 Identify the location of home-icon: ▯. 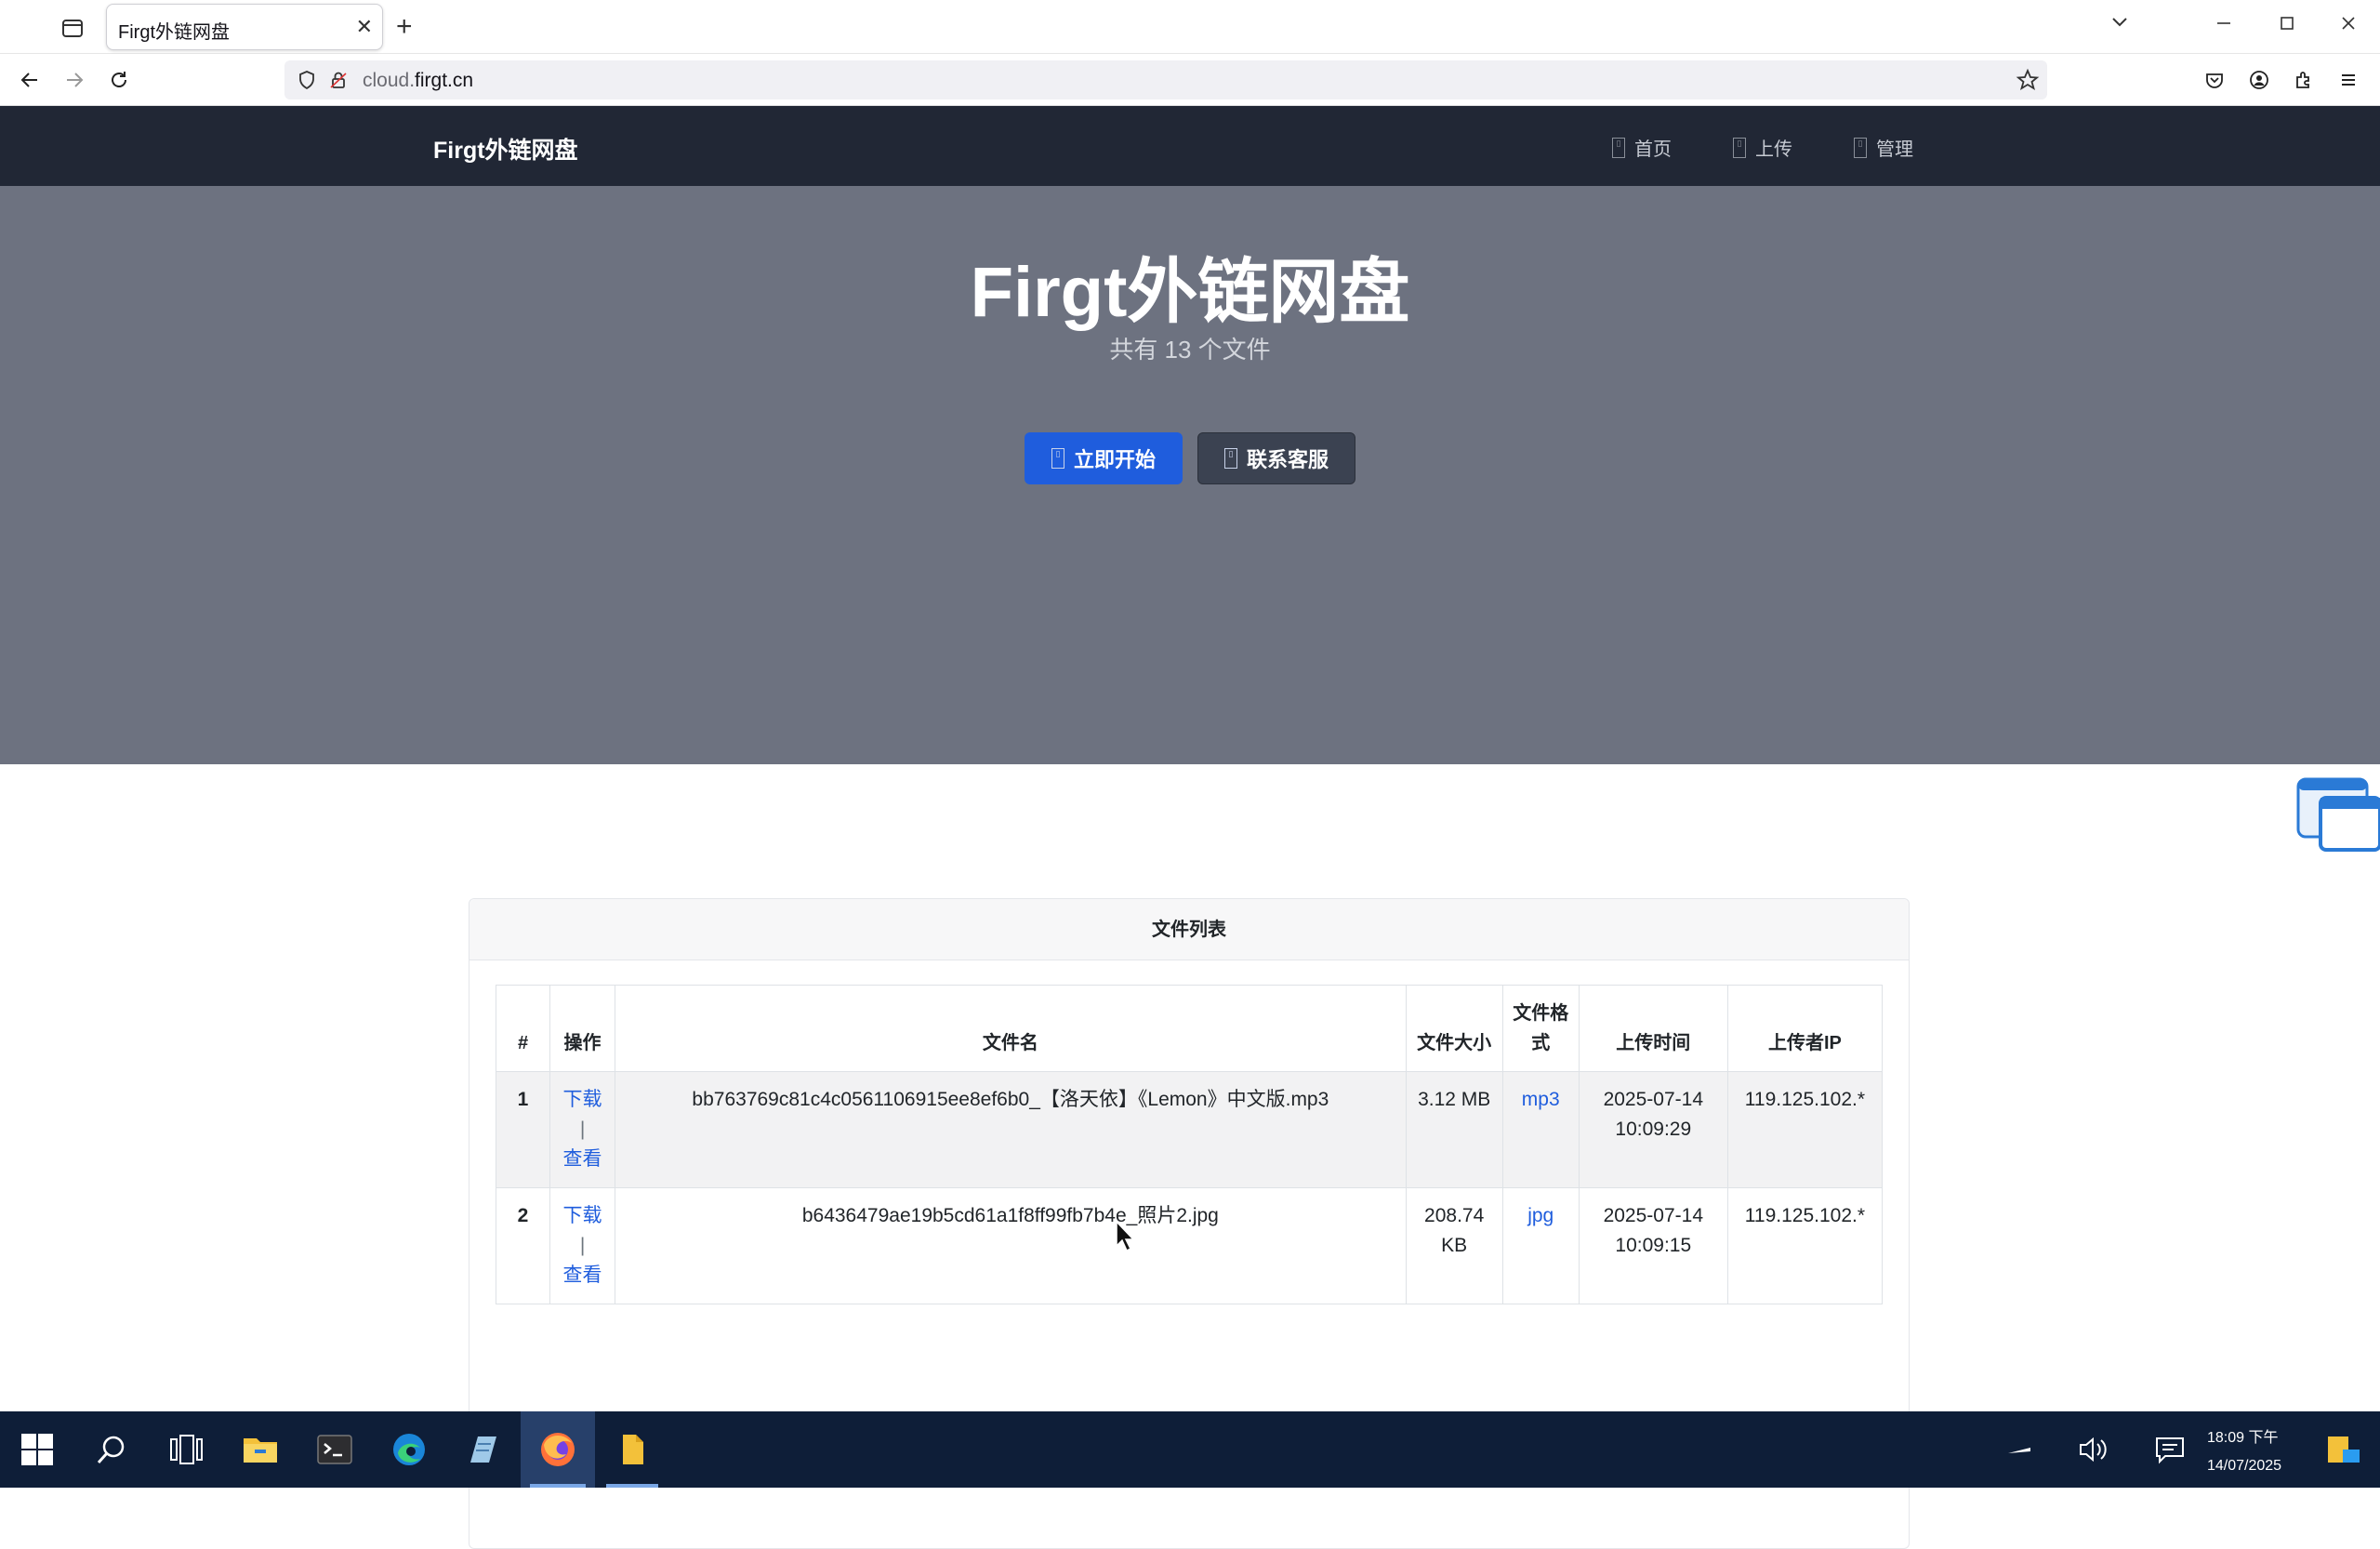
(1618, 147).